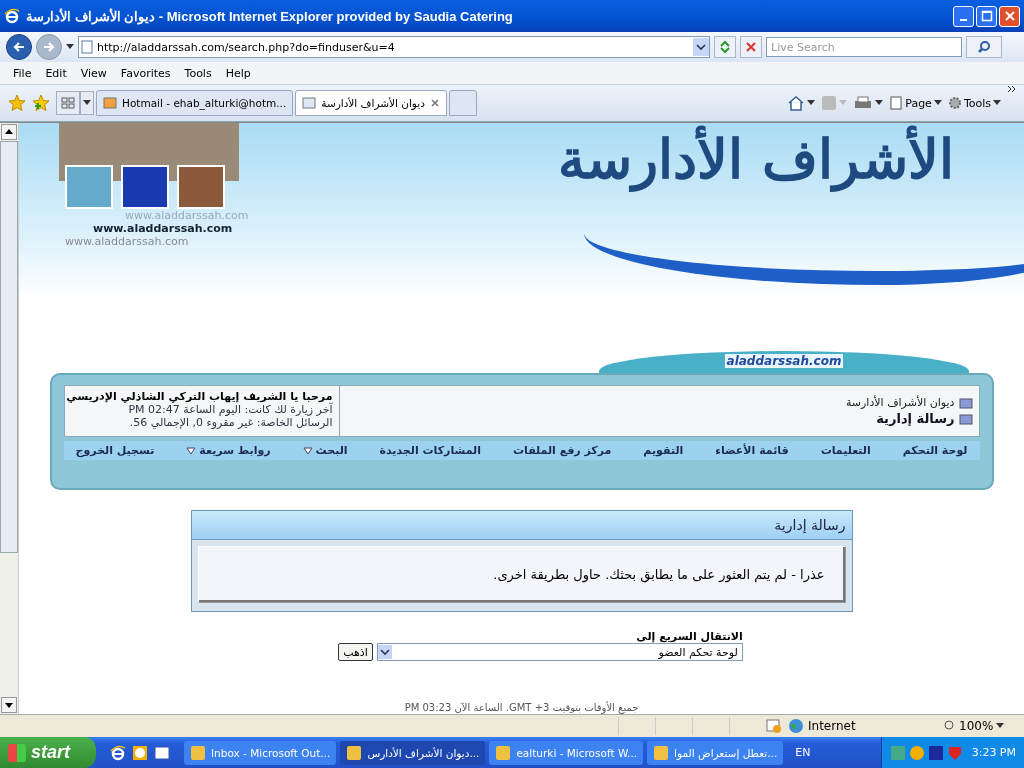  Describe the element at coordinates (270, 16) in the screenshot. I see `window-title: ديوان الأشراف الأدارسة - Microsoft Internet Explorer provided by Saudia Catering` at that location.